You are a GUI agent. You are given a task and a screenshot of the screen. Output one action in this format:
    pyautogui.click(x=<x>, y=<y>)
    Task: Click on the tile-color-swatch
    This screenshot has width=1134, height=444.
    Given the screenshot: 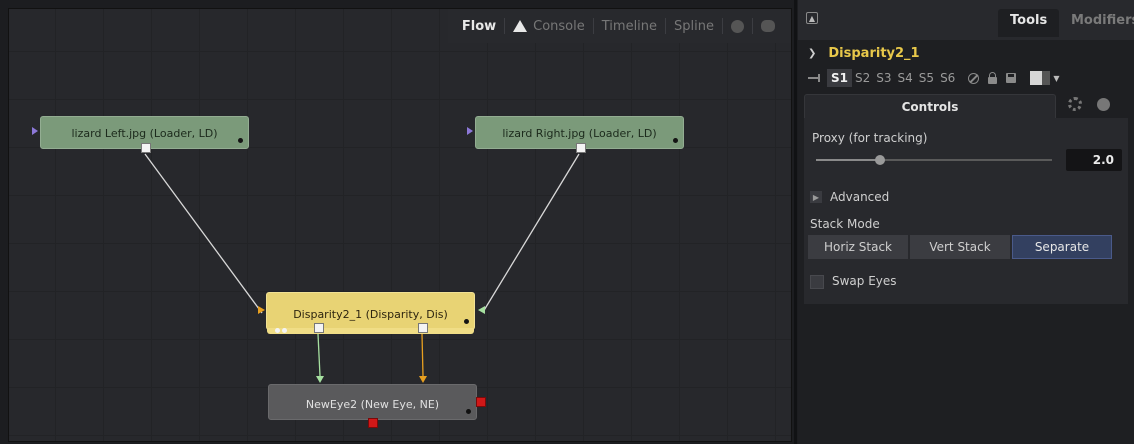 What is the action you would take?
    pyautogui.click(x=1040, y=78)
    